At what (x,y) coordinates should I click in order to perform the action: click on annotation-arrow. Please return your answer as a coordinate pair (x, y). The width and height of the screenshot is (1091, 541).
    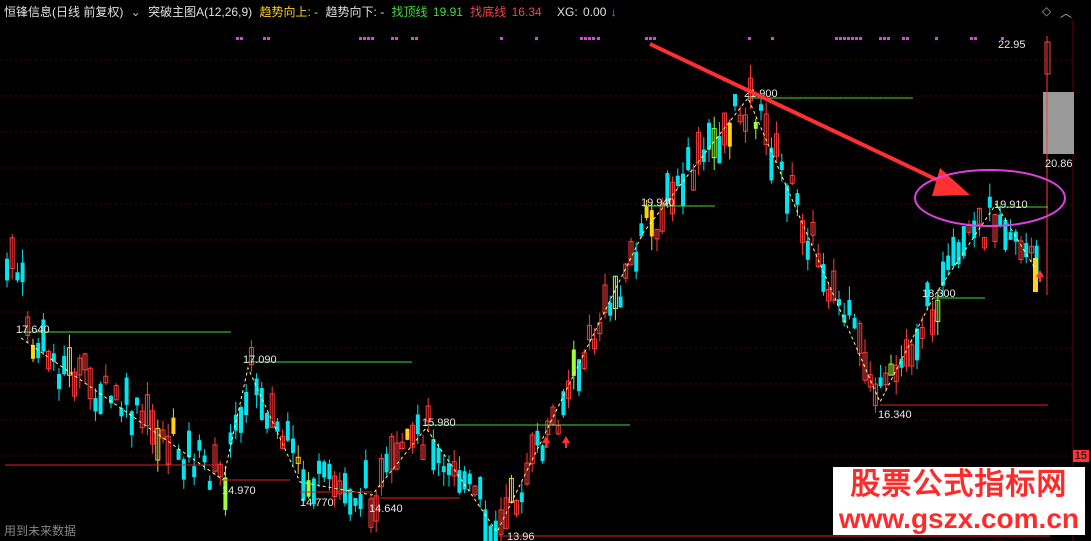
    Looking at the image, I should click on (799, 114).